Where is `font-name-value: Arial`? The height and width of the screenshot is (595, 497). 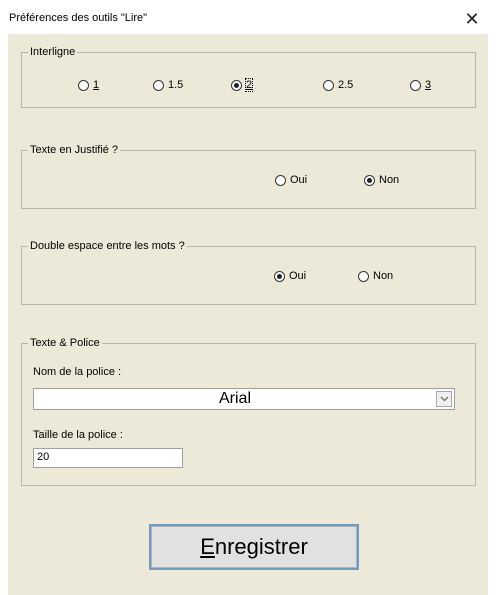
font-name-value: Arial is located at coordinates (234, 398).